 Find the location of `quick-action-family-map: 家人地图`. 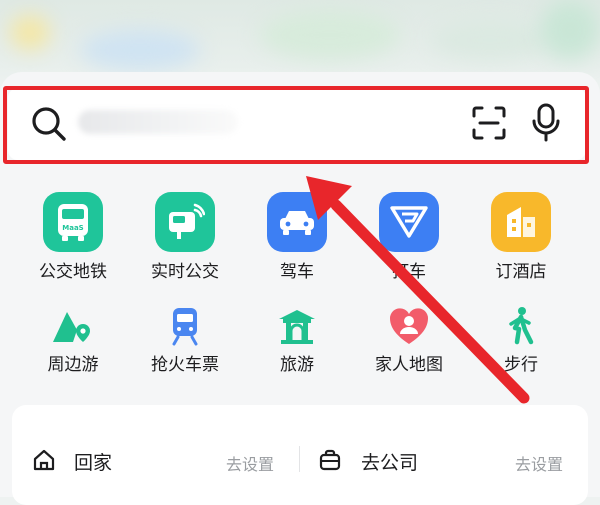

quick-action-family-map: 家人地图 is located at coordinates (409, 340).